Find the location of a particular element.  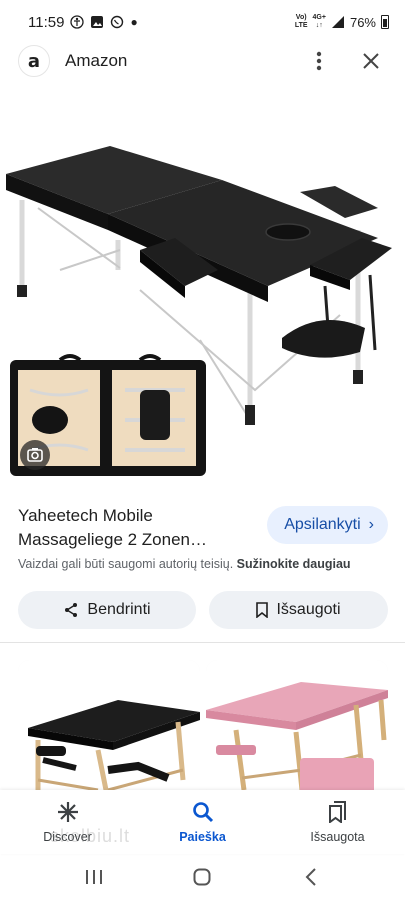

system-nav-bar is located at coordinates (202, 877).